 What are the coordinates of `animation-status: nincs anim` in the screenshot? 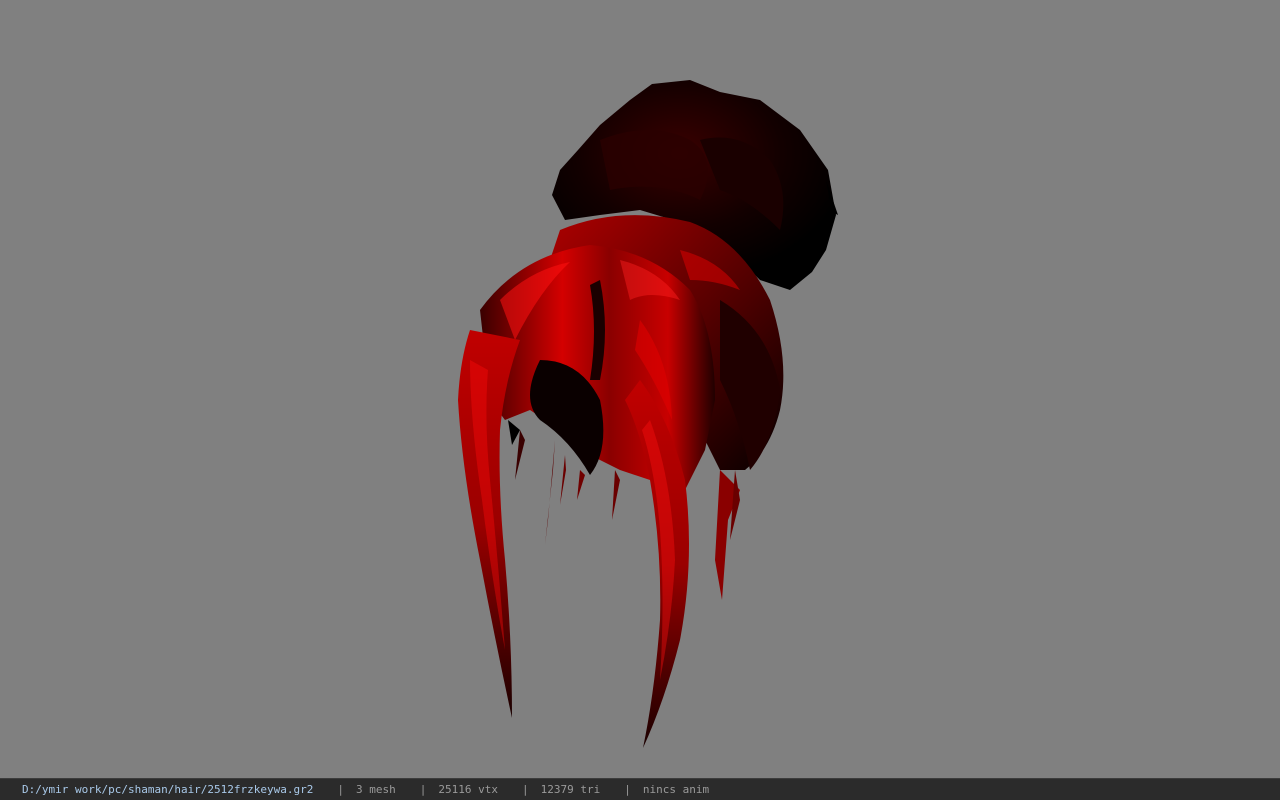 It's located at (676, 789).